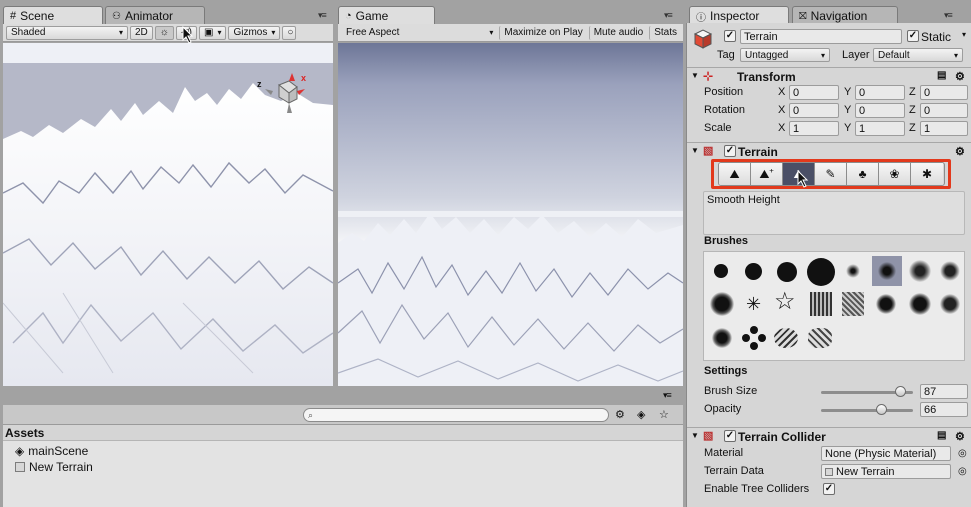 Image resolution: width=971 pixels, height=507 pixels. What do you see at coordinates (708, 151) in the screenshot?
I see `terrain-component-icon: ▧` at bounding box center [708, 151].